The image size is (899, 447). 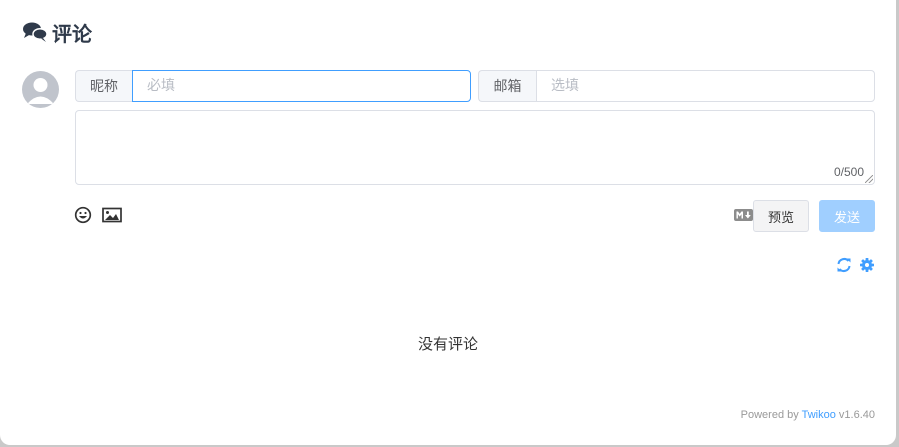 I want to click on mail-field: 邮箱, so click(x=676, y=86).